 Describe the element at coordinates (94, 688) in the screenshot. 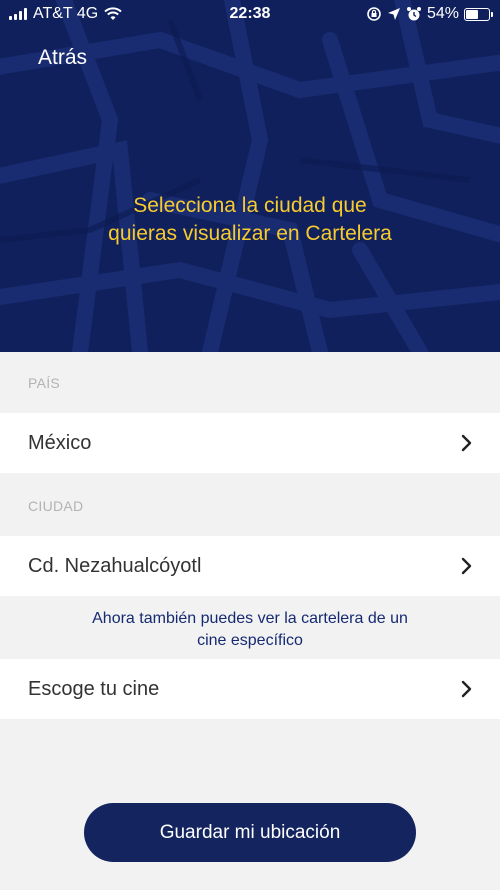

I see `cinema-label: Escoge tu cine` at that location.